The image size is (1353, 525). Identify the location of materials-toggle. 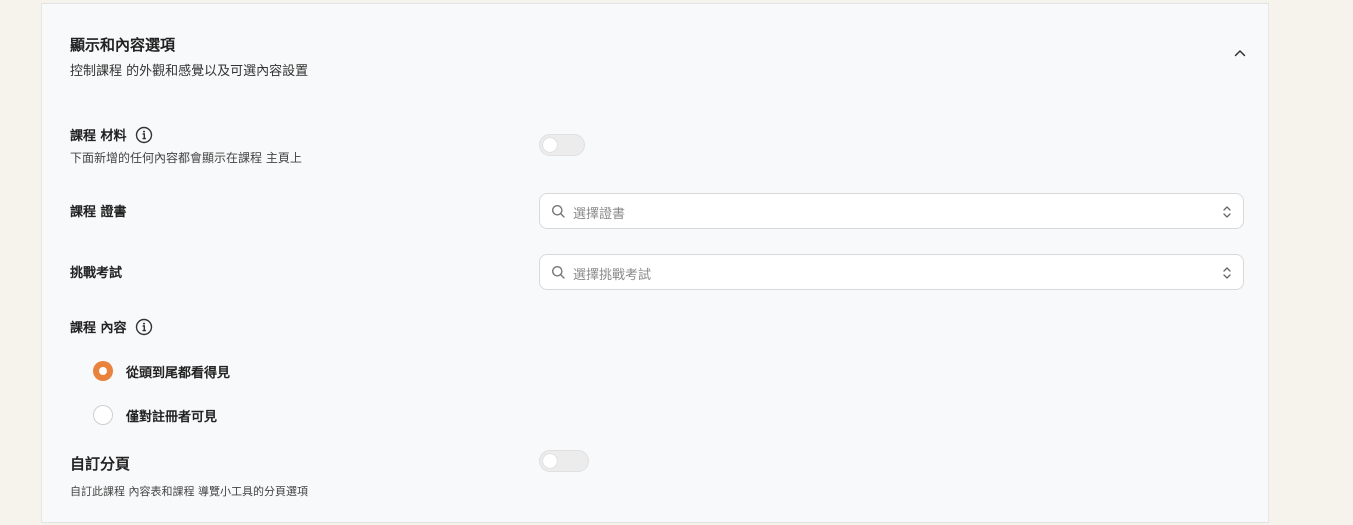
(562, 145).